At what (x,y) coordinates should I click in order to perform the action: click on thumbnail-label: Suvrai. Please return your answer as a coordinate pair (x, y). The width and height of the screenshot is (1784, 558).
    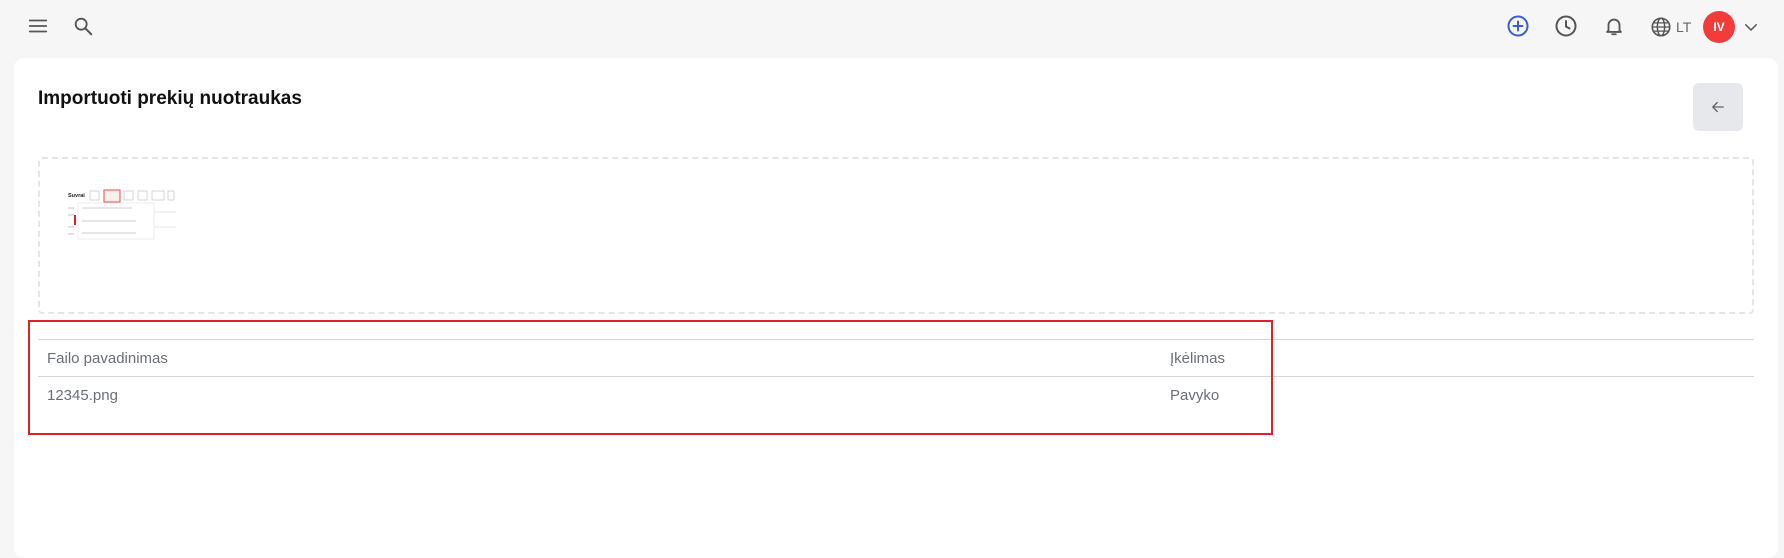
    Looking at the image, I should click on (76, 196).